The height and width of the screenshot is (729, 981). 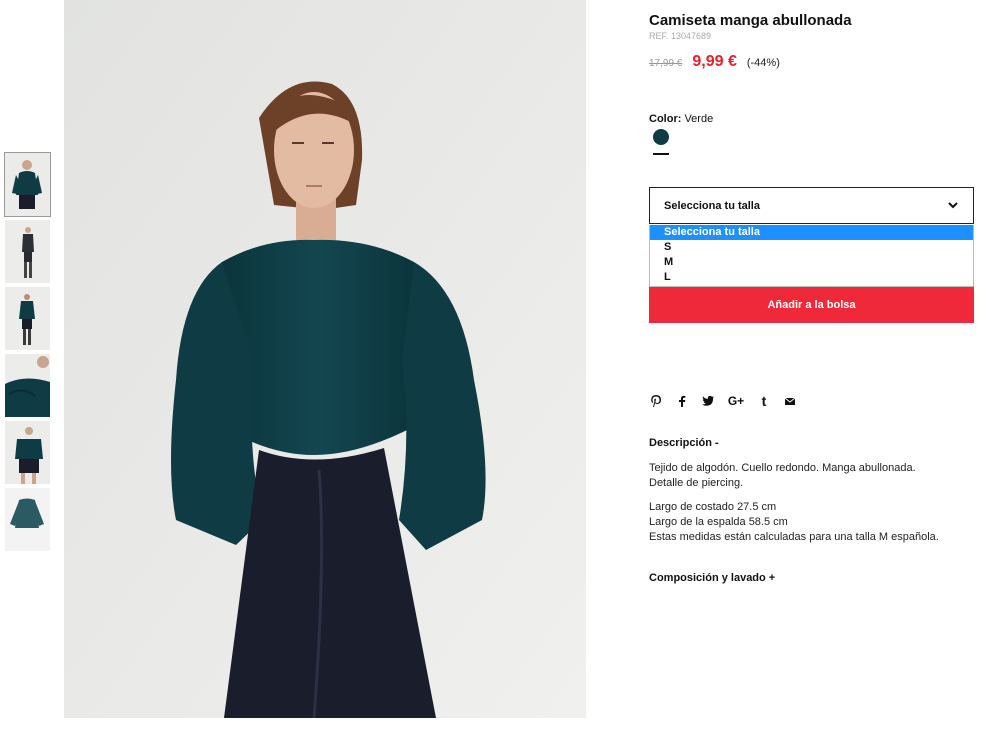 What do you see at coordinates (811, 247) in the screenshot?
I see `size-option-s: S` at bounding box center [811, 247].